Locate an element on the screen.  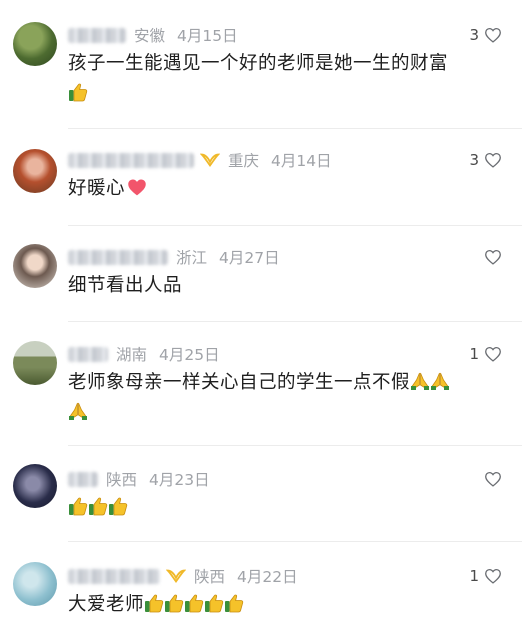
comment-meta: 重庆 4月14日 is located at coordinates (200, 160).